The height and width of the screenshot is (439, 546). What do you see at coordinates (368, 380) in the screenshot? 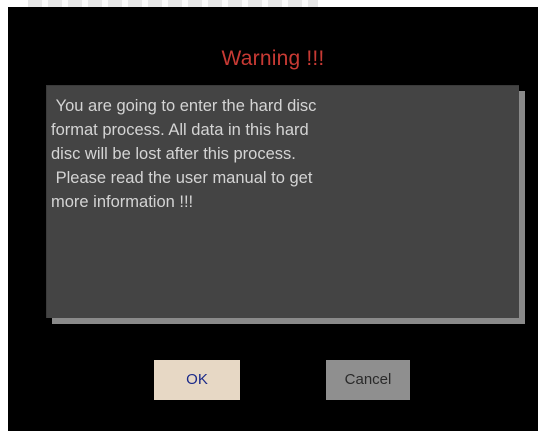
I see `cancel-button: Cancel` at bounding box center [368, 380].